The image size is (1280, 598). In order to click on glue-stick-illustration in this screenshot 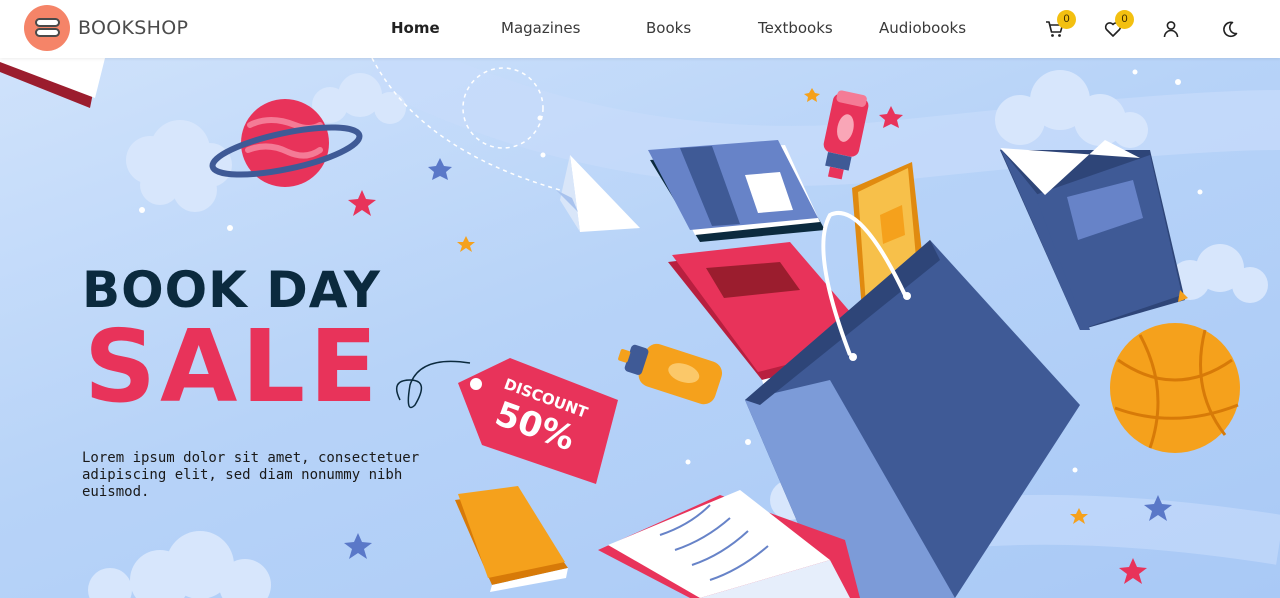, I will do `click(670, 374)`.